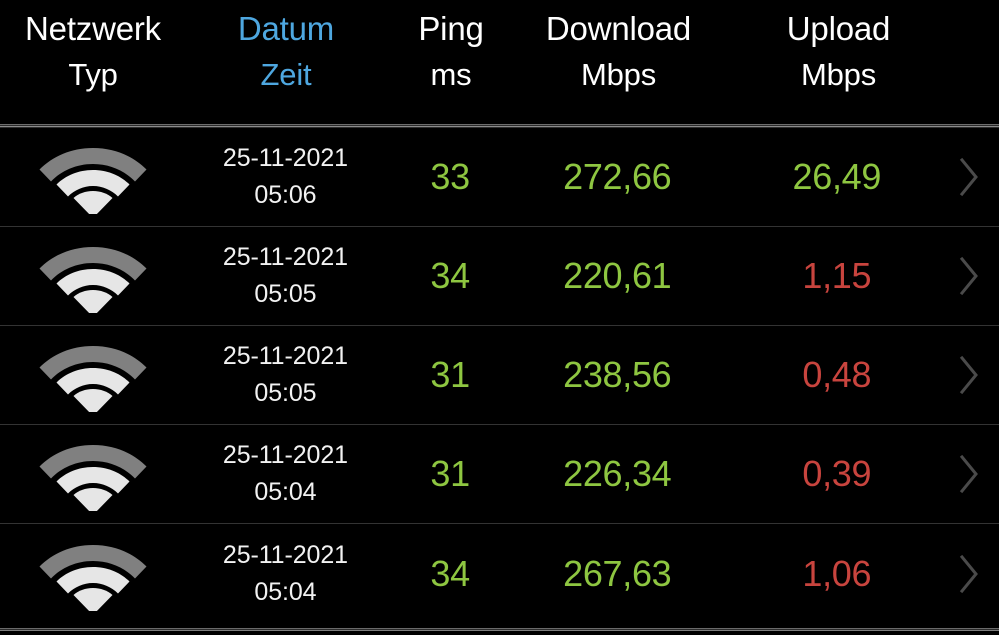 Image resolution: width=999 pixels, height=635 pixels. What do you see at coordinates (451, 74) in the screenshot?
I see `column-header-ping-line2: ms` at bounding box center [451, 74].